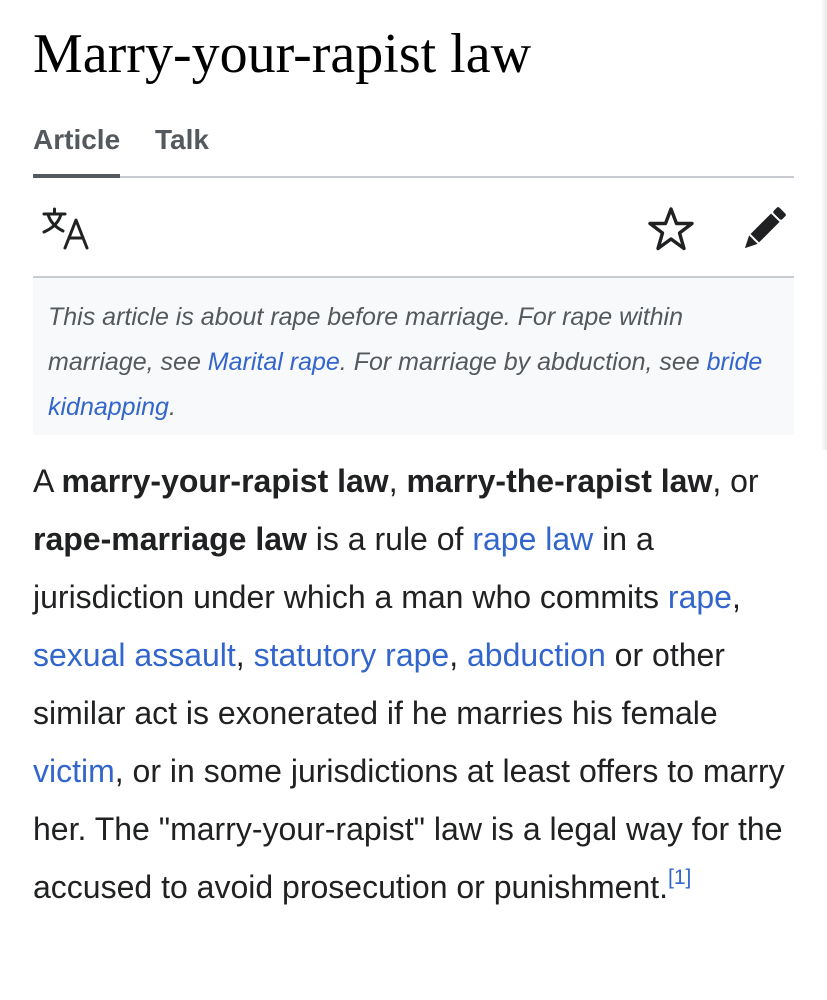  What do you see at coordinates (735, 481) in the screenshot?
I see `paragraph-text: , or` at bounding box center [735, 481].